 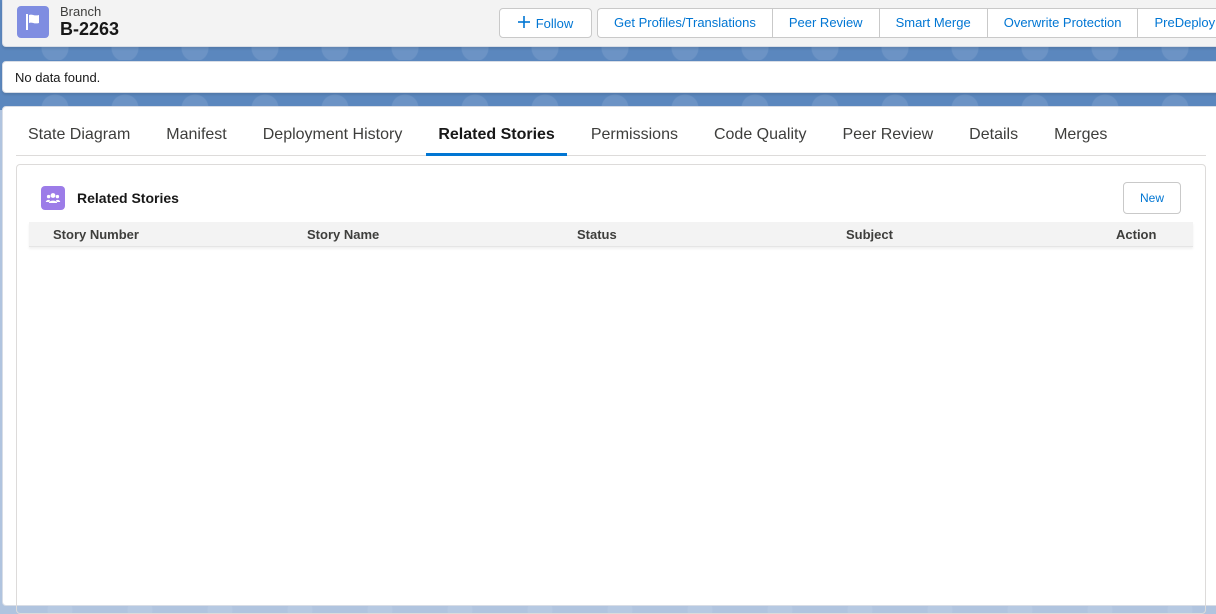 I want to click on tab-related-stories: Related Stories, so click(x=497, y=131).